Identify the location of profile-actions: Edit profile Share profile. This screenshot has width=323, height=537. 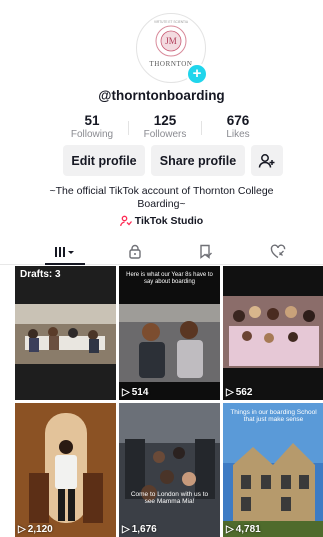
(173, 160).